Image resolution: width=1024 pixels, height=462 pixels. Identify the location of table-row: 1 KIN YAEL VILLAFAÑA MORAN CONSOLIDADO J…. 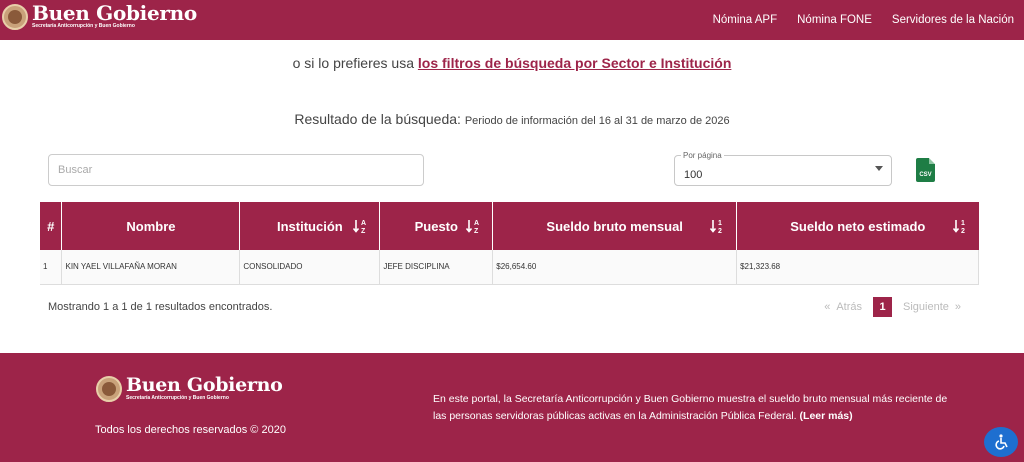
(509, 267).